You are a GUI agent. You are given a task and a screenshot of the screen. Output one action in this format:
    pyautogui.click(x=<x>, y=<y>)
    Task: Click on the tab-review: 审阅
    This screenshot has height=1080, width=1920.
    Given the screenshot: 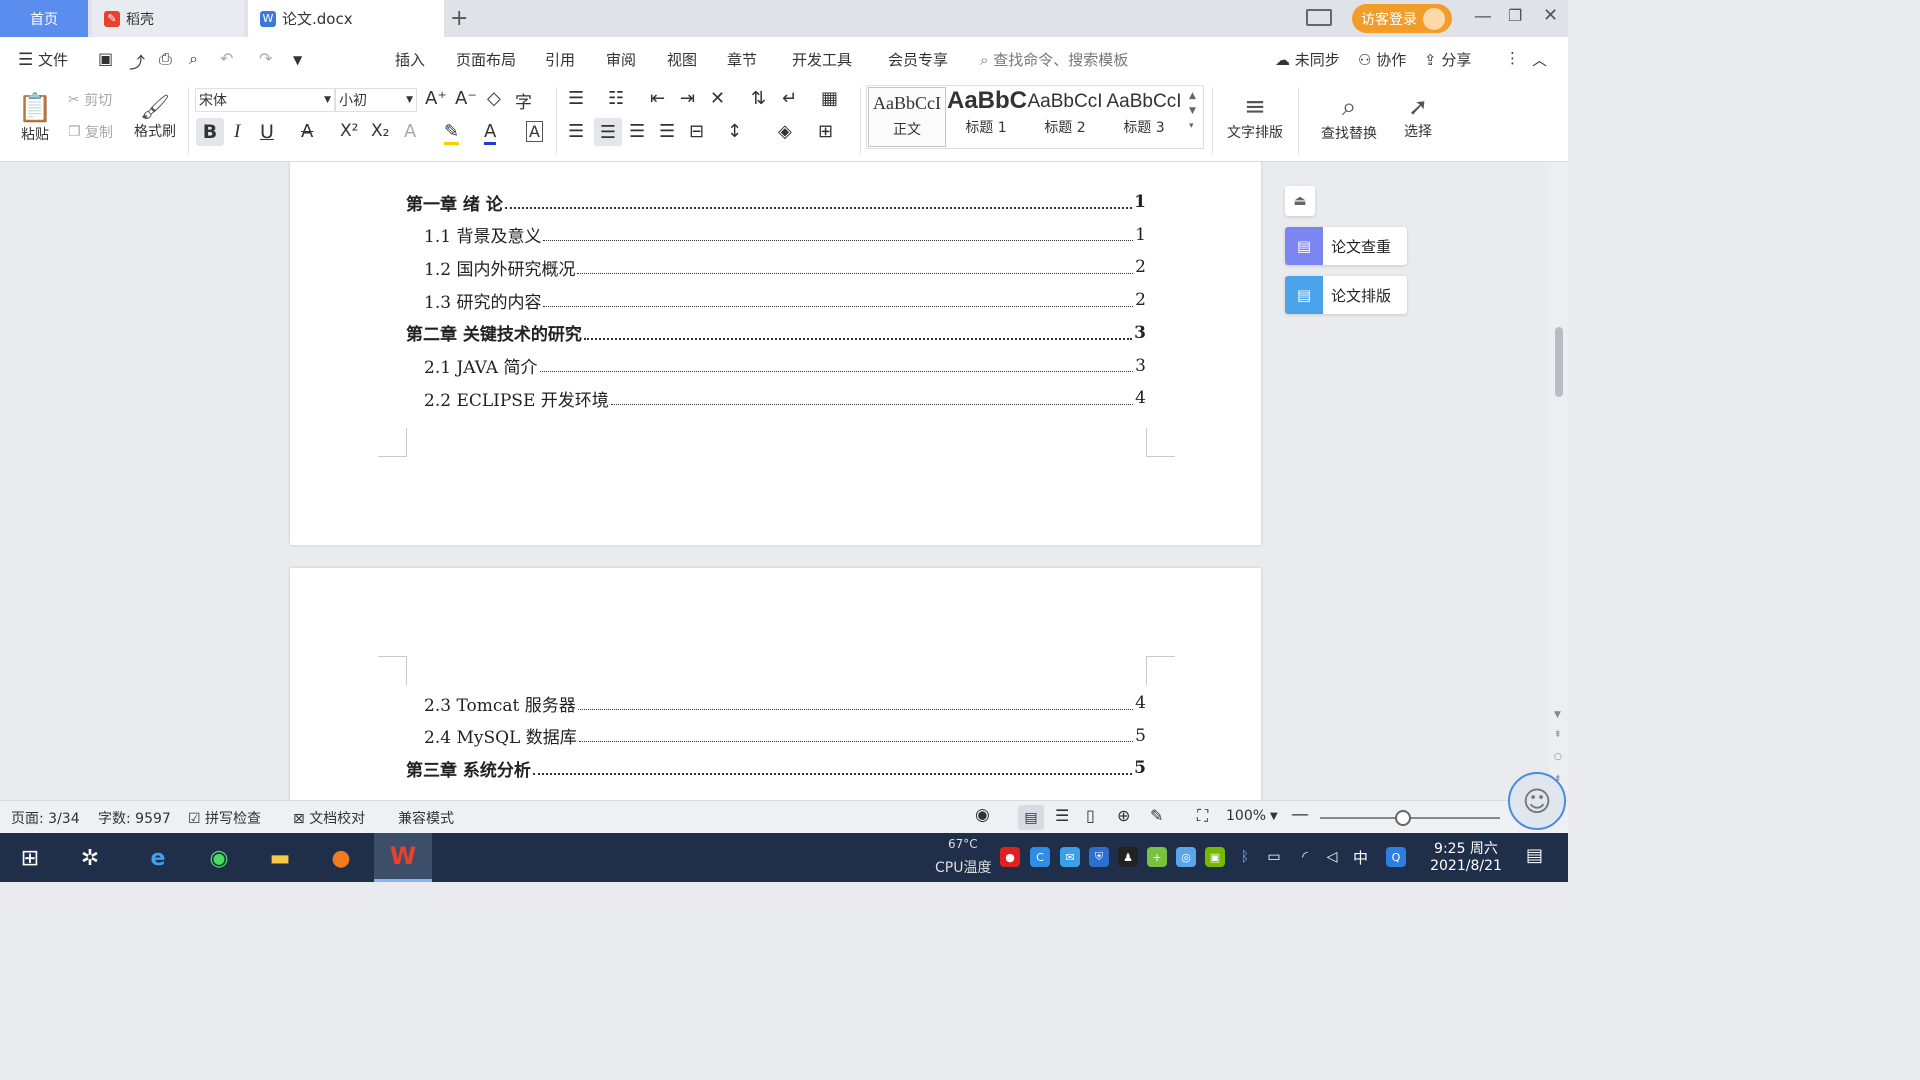 What is the action you would take?
    pyautogui.click(x=621, y=59)
    